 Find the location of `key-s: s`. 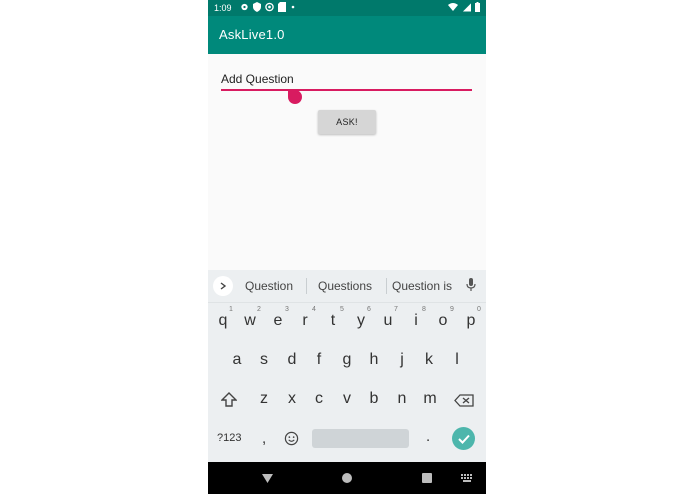

key-s: s is located at coordinates (264, 360).